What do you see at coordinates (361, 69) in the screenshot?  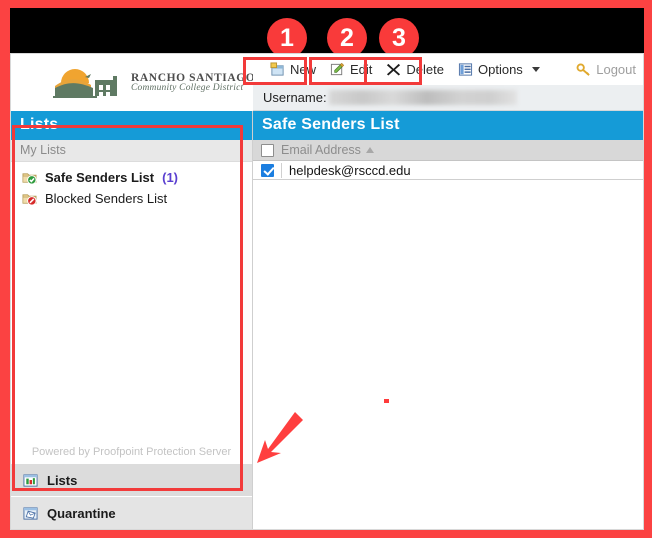 I see `edit-button-label: Edit` at bounding box center [361, 69].